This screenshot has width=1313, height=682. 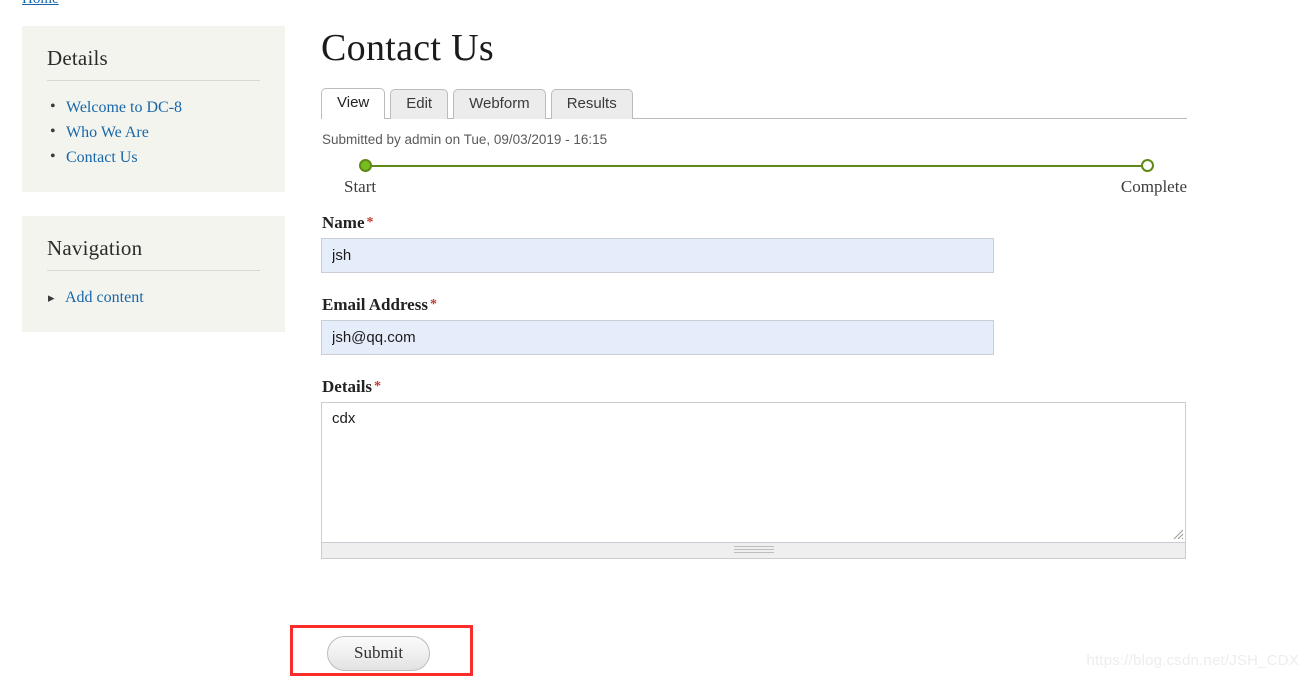 I want to click on tab-bar: View Edit Webform Results, so click(x=754, y=103).